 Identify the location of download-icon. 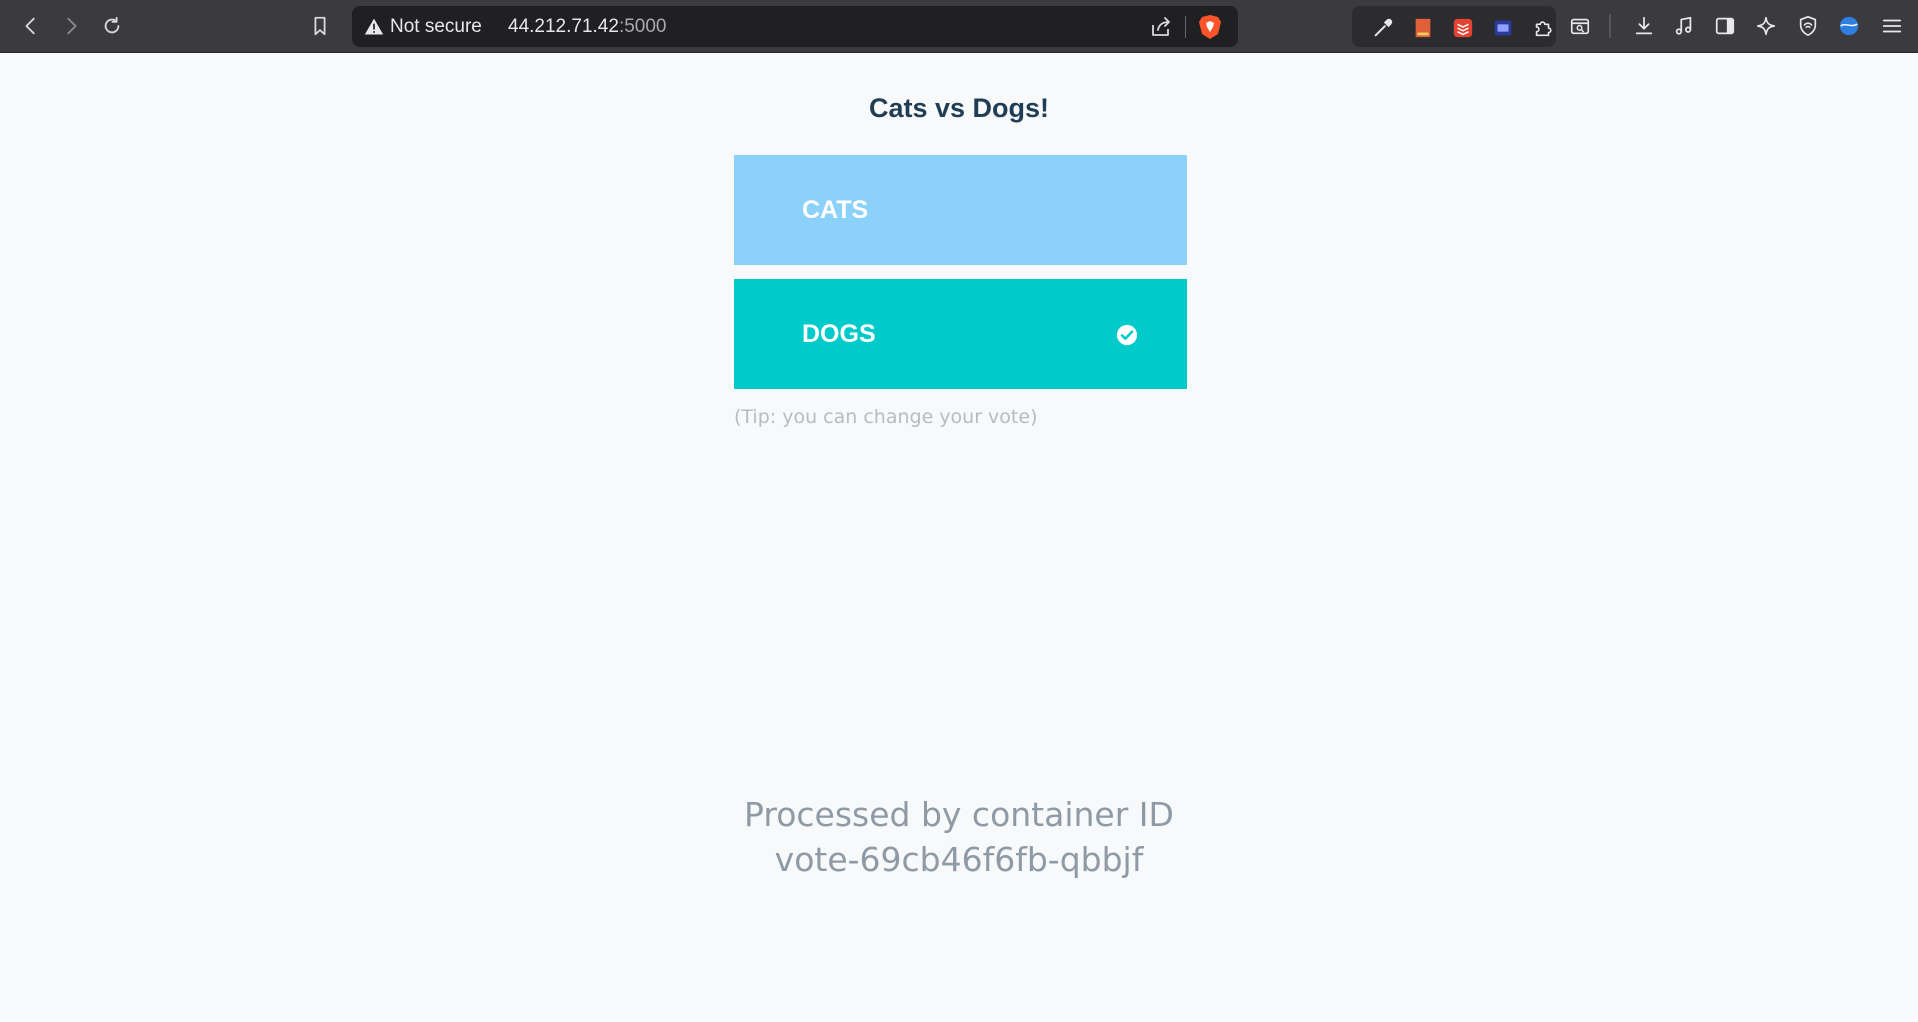
(1644, 25).